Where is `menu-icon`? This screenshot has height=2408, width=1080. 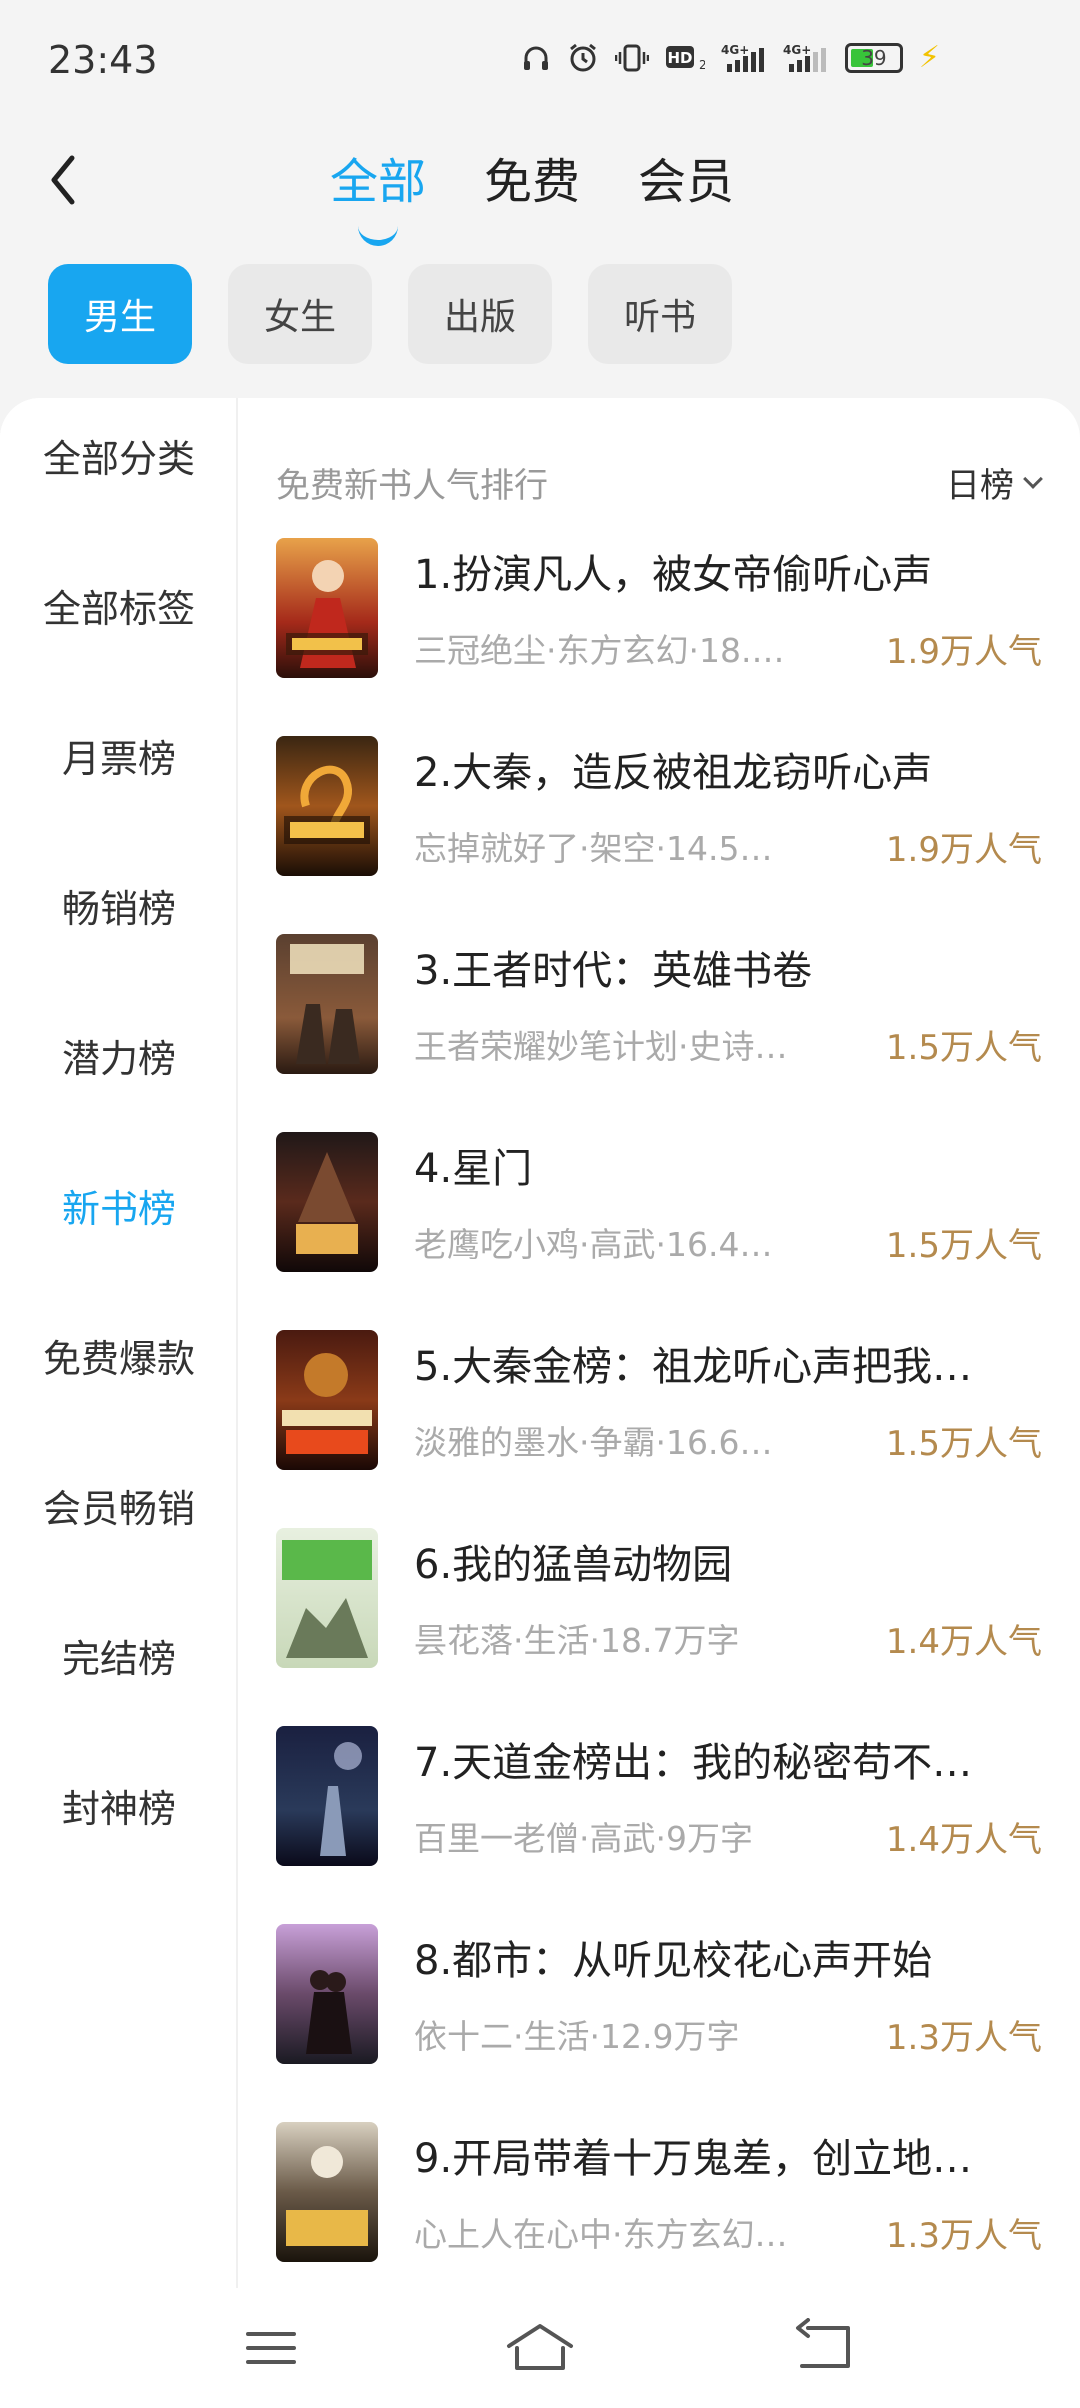
menu-icon is located at coordinates (271, 2348).